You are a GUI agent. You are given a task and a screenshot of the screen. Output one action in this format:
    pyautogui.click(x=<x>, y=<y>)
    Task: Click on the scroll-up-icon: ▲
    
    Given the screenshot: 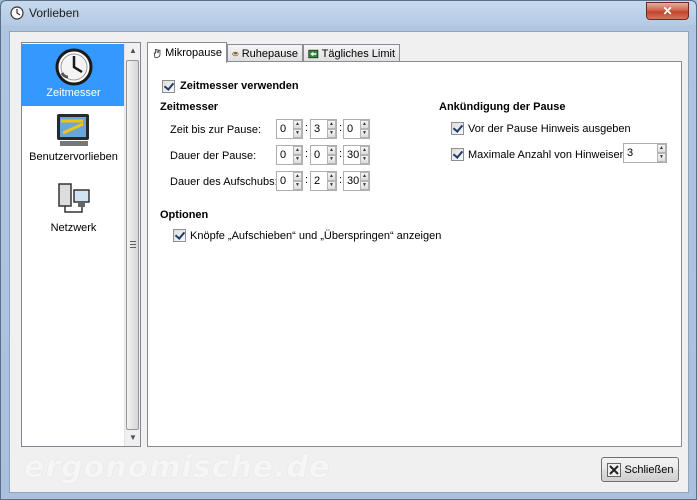 What is the action you would take?
    pyautogui.click(x=133, y=51)
    